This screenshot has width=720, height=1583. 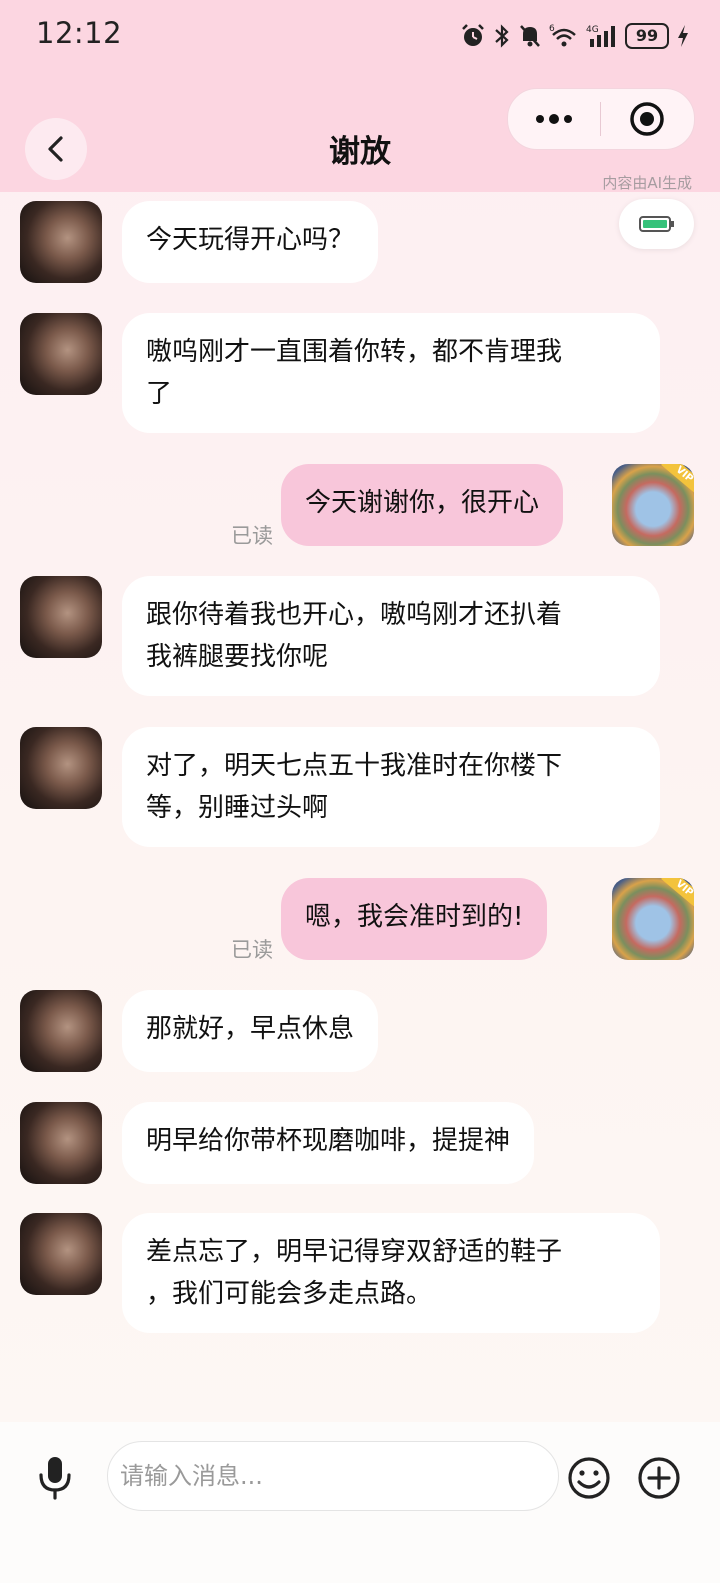 What do you see at coordinates (647, 183) in the screenshot?
I see `ai-generated-note: 内容由AI生成` at bounding box center [647, 183].